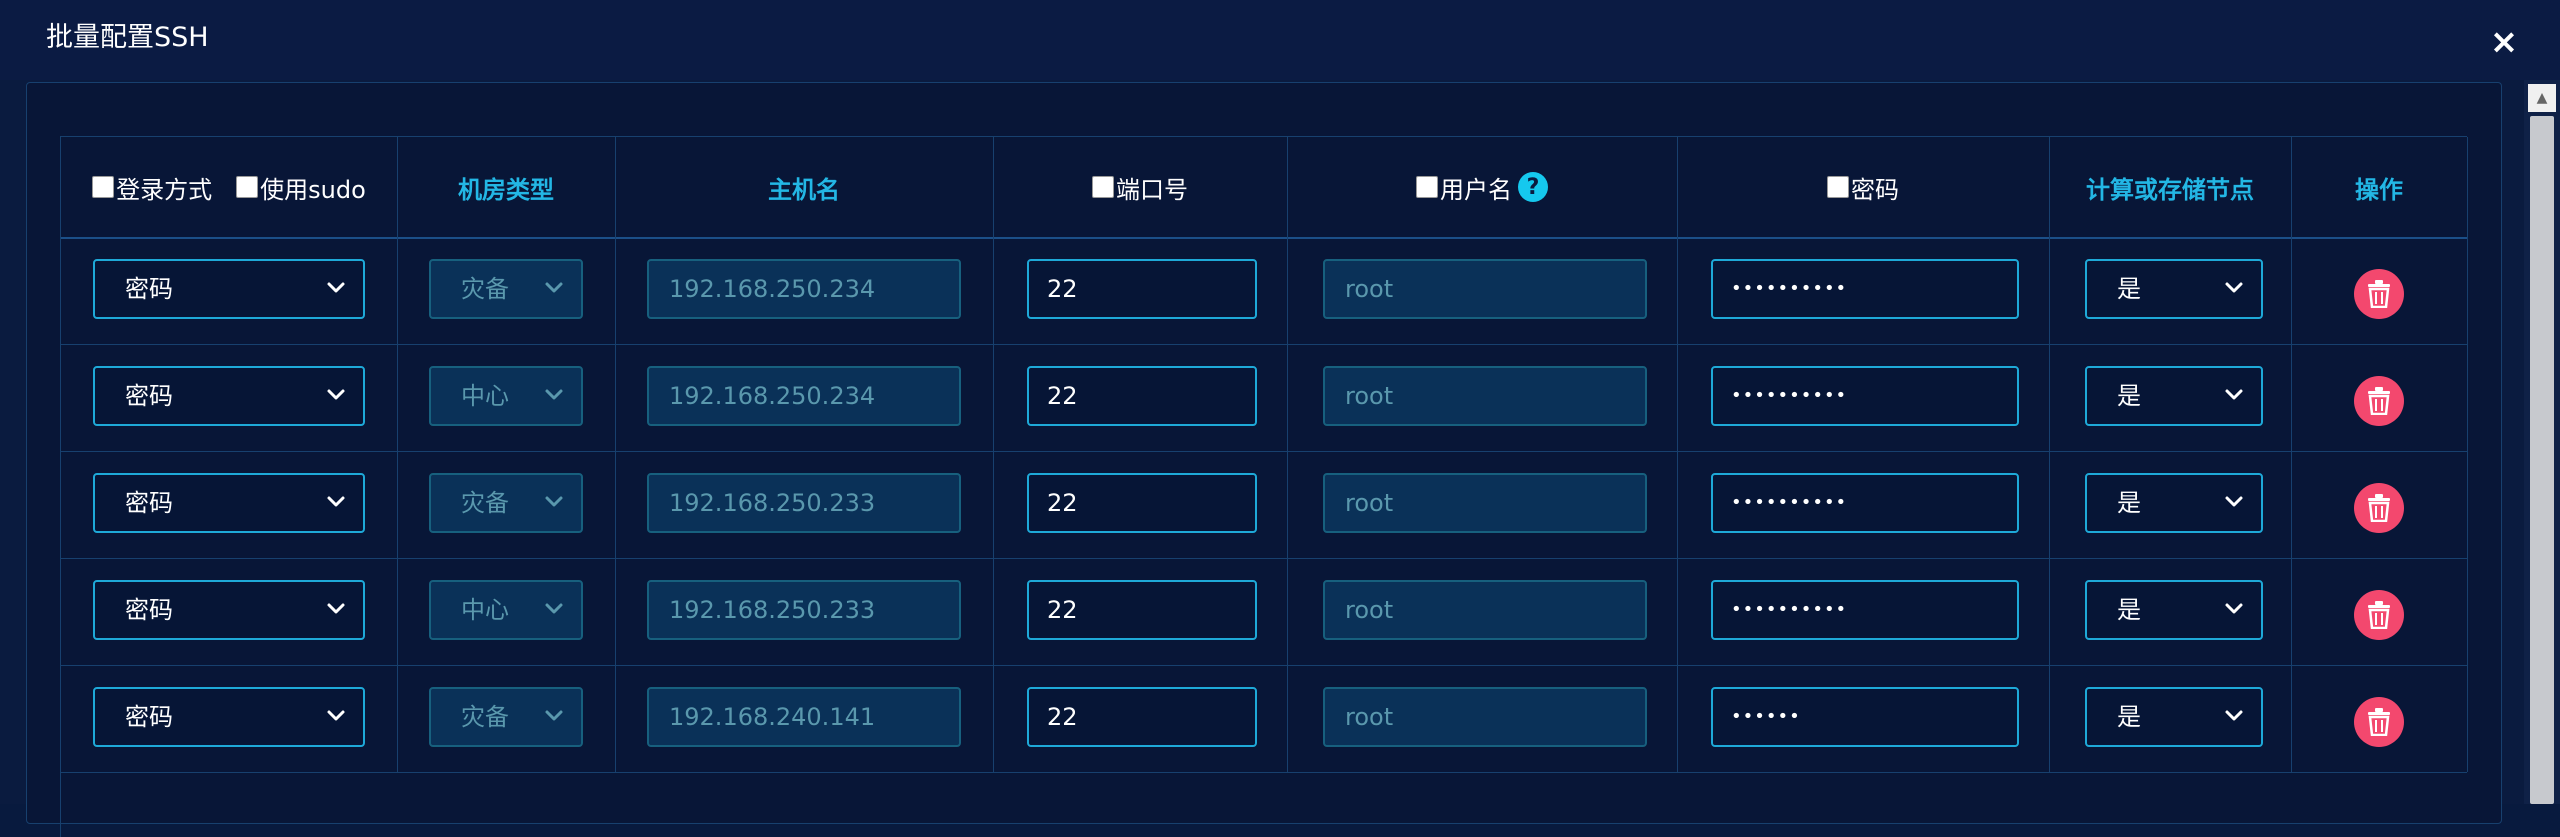 The width and height of the screenshot is (2560, 837). I want to click on room-type-value: 中心, so click(485, 396).